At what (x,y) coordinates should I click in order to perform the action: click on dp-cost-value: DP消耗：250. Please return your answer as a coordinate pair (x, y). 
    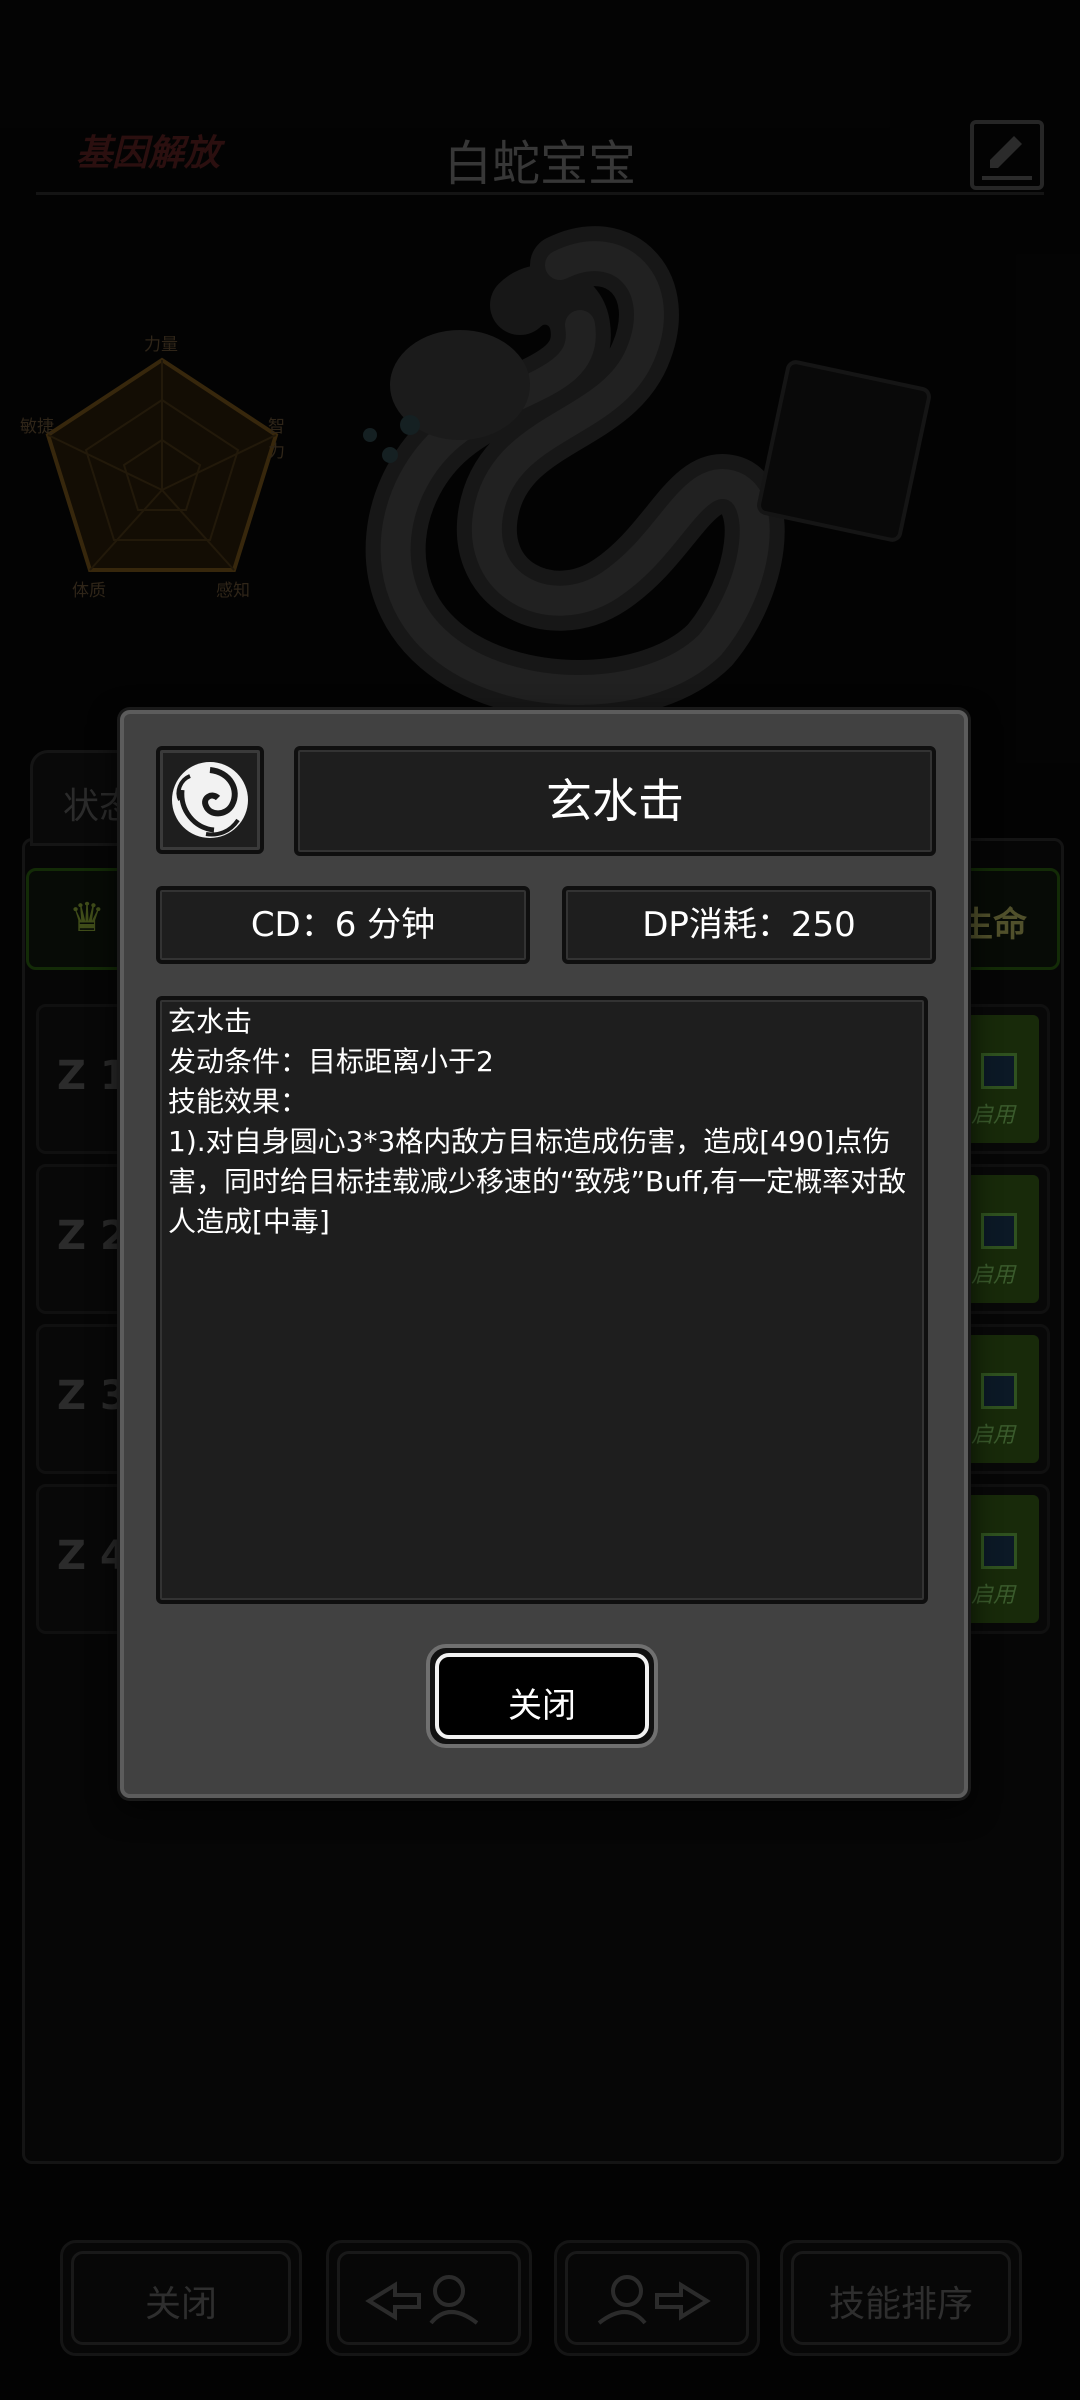
    Looking at the image, I should click on (749, 925).